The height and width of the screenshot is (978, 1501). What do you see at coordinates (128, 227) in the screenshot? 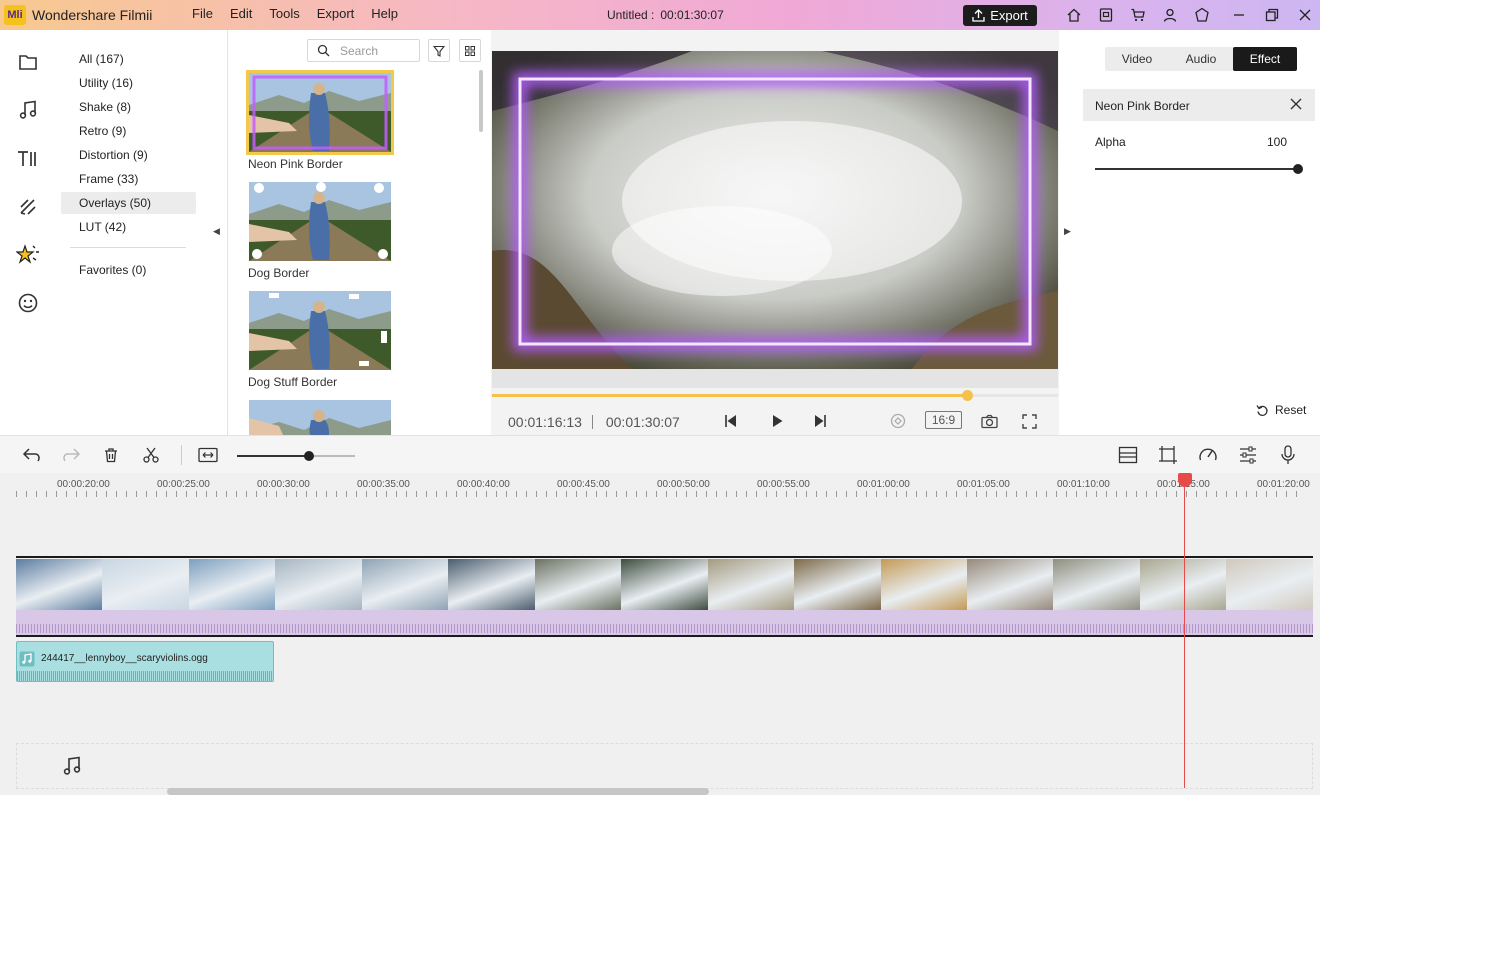
I see `category-lut: LUT (42)` at bounding box center [128, 227].